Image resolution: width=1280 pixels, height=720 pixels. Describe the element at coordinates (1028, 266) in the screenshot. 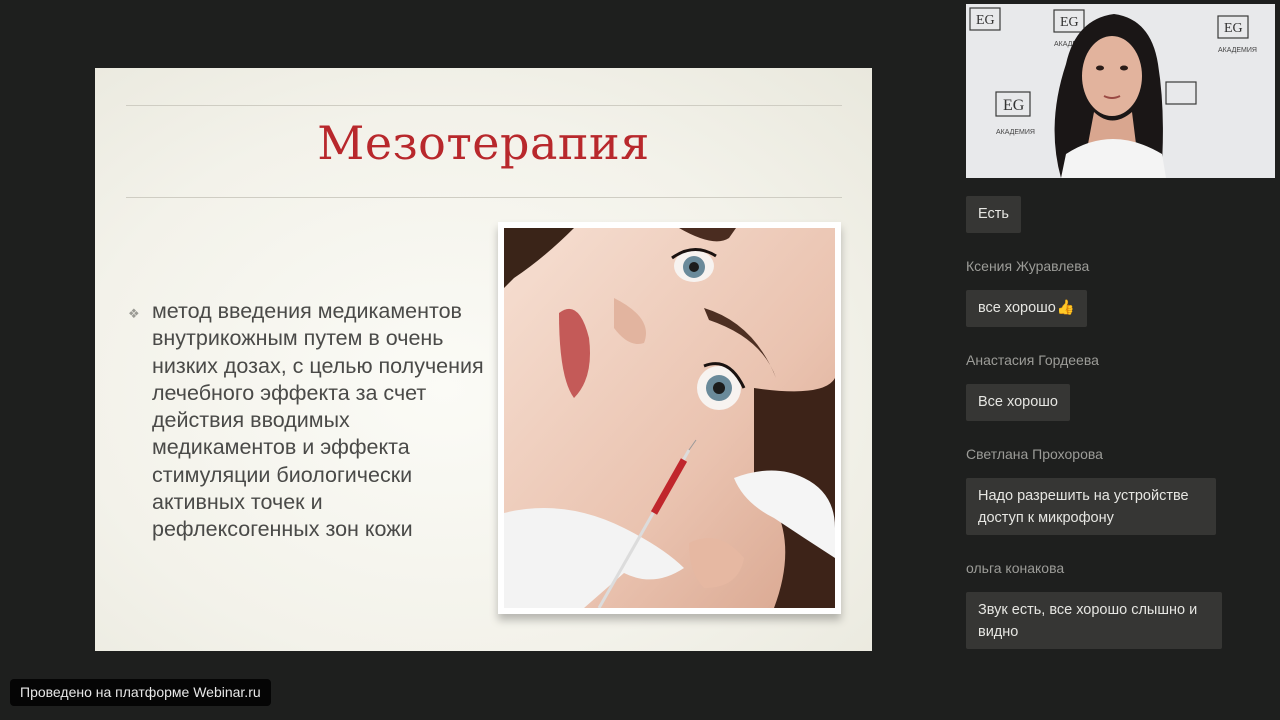

I see `chat-author: Ксения Журавлева` at that location.